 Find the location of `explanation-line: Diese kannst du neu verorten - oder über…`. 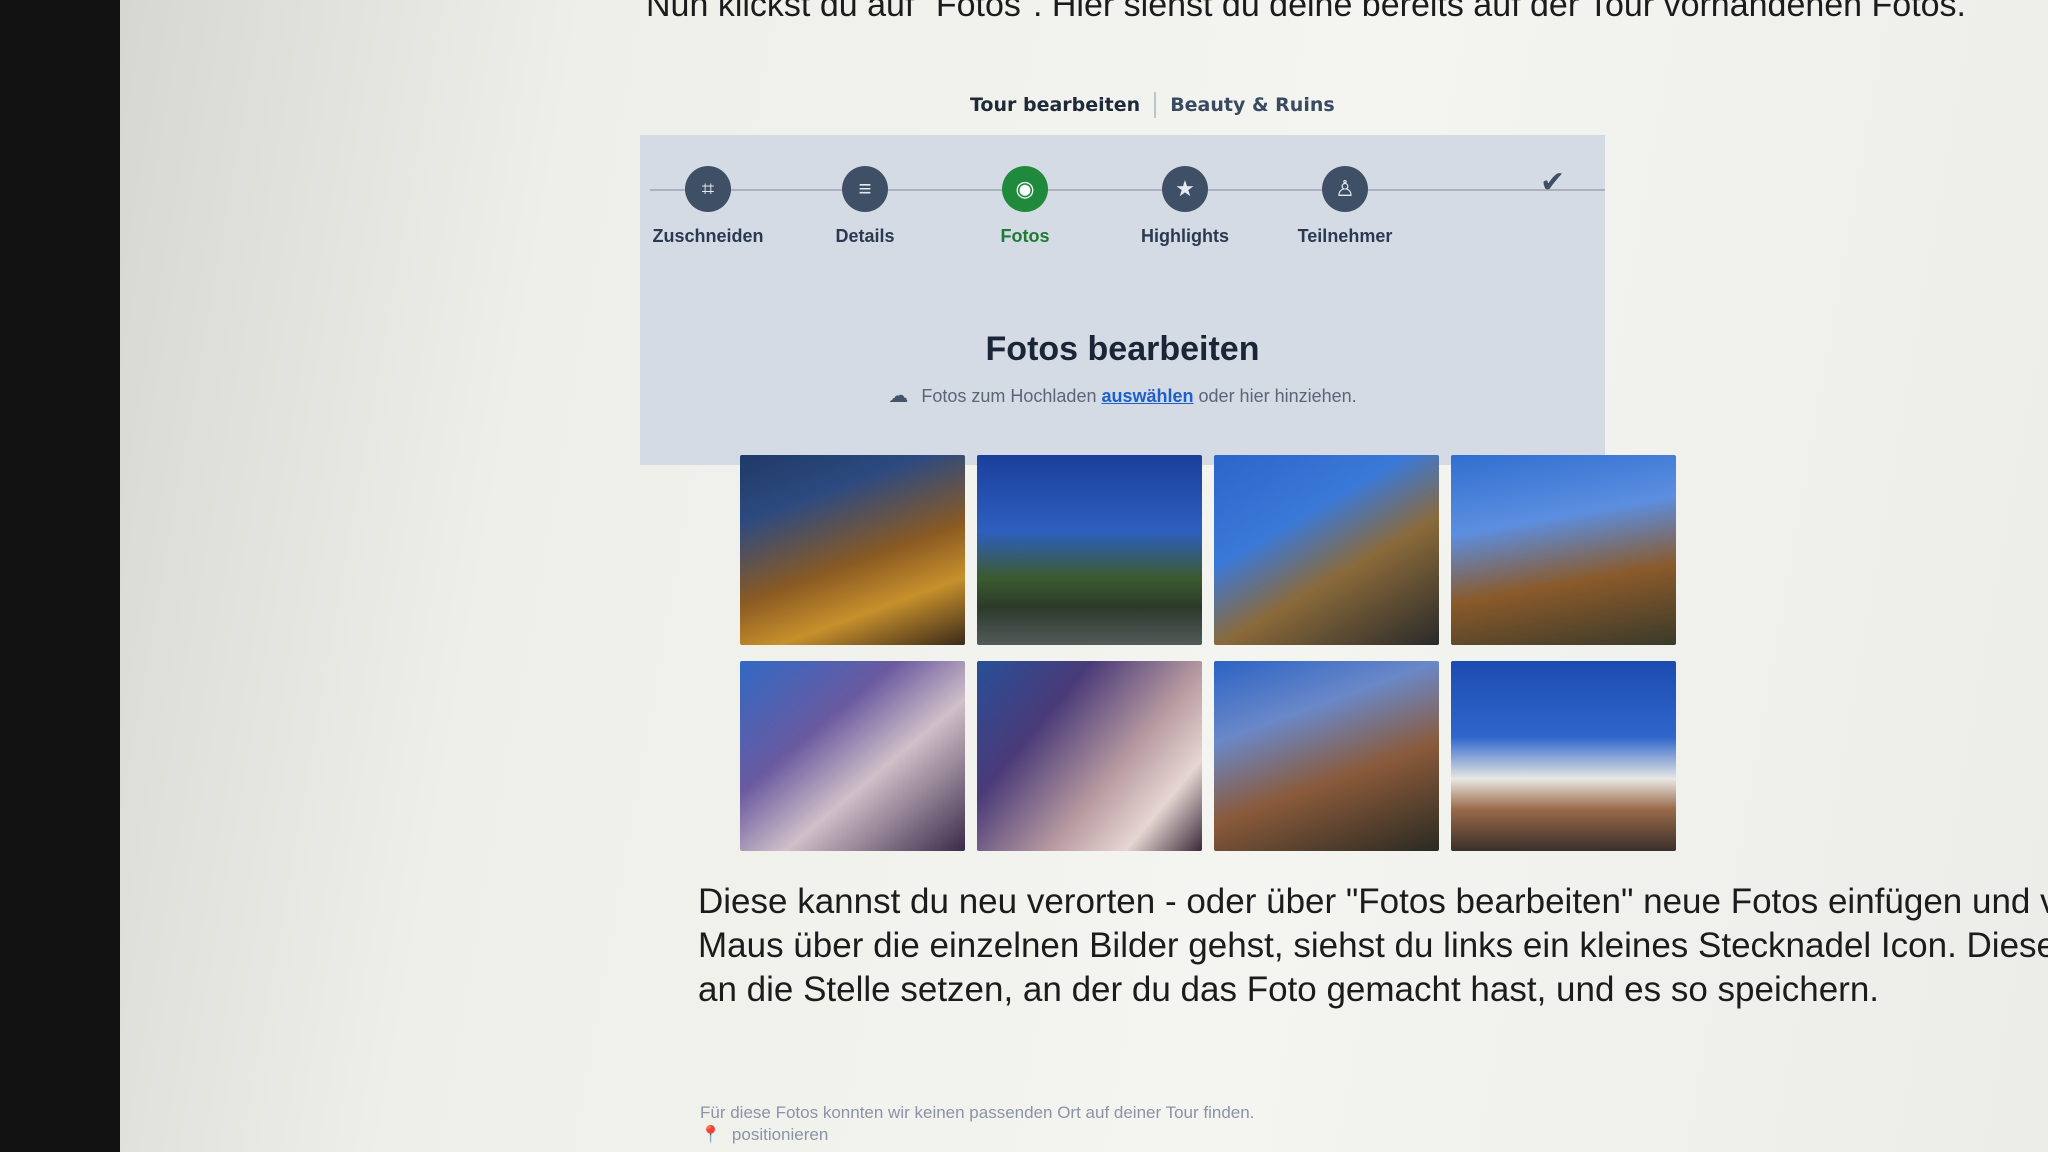

explanation-line: Diese kannst du neu verorten - oder über… is located at coordinates (1373, 901).